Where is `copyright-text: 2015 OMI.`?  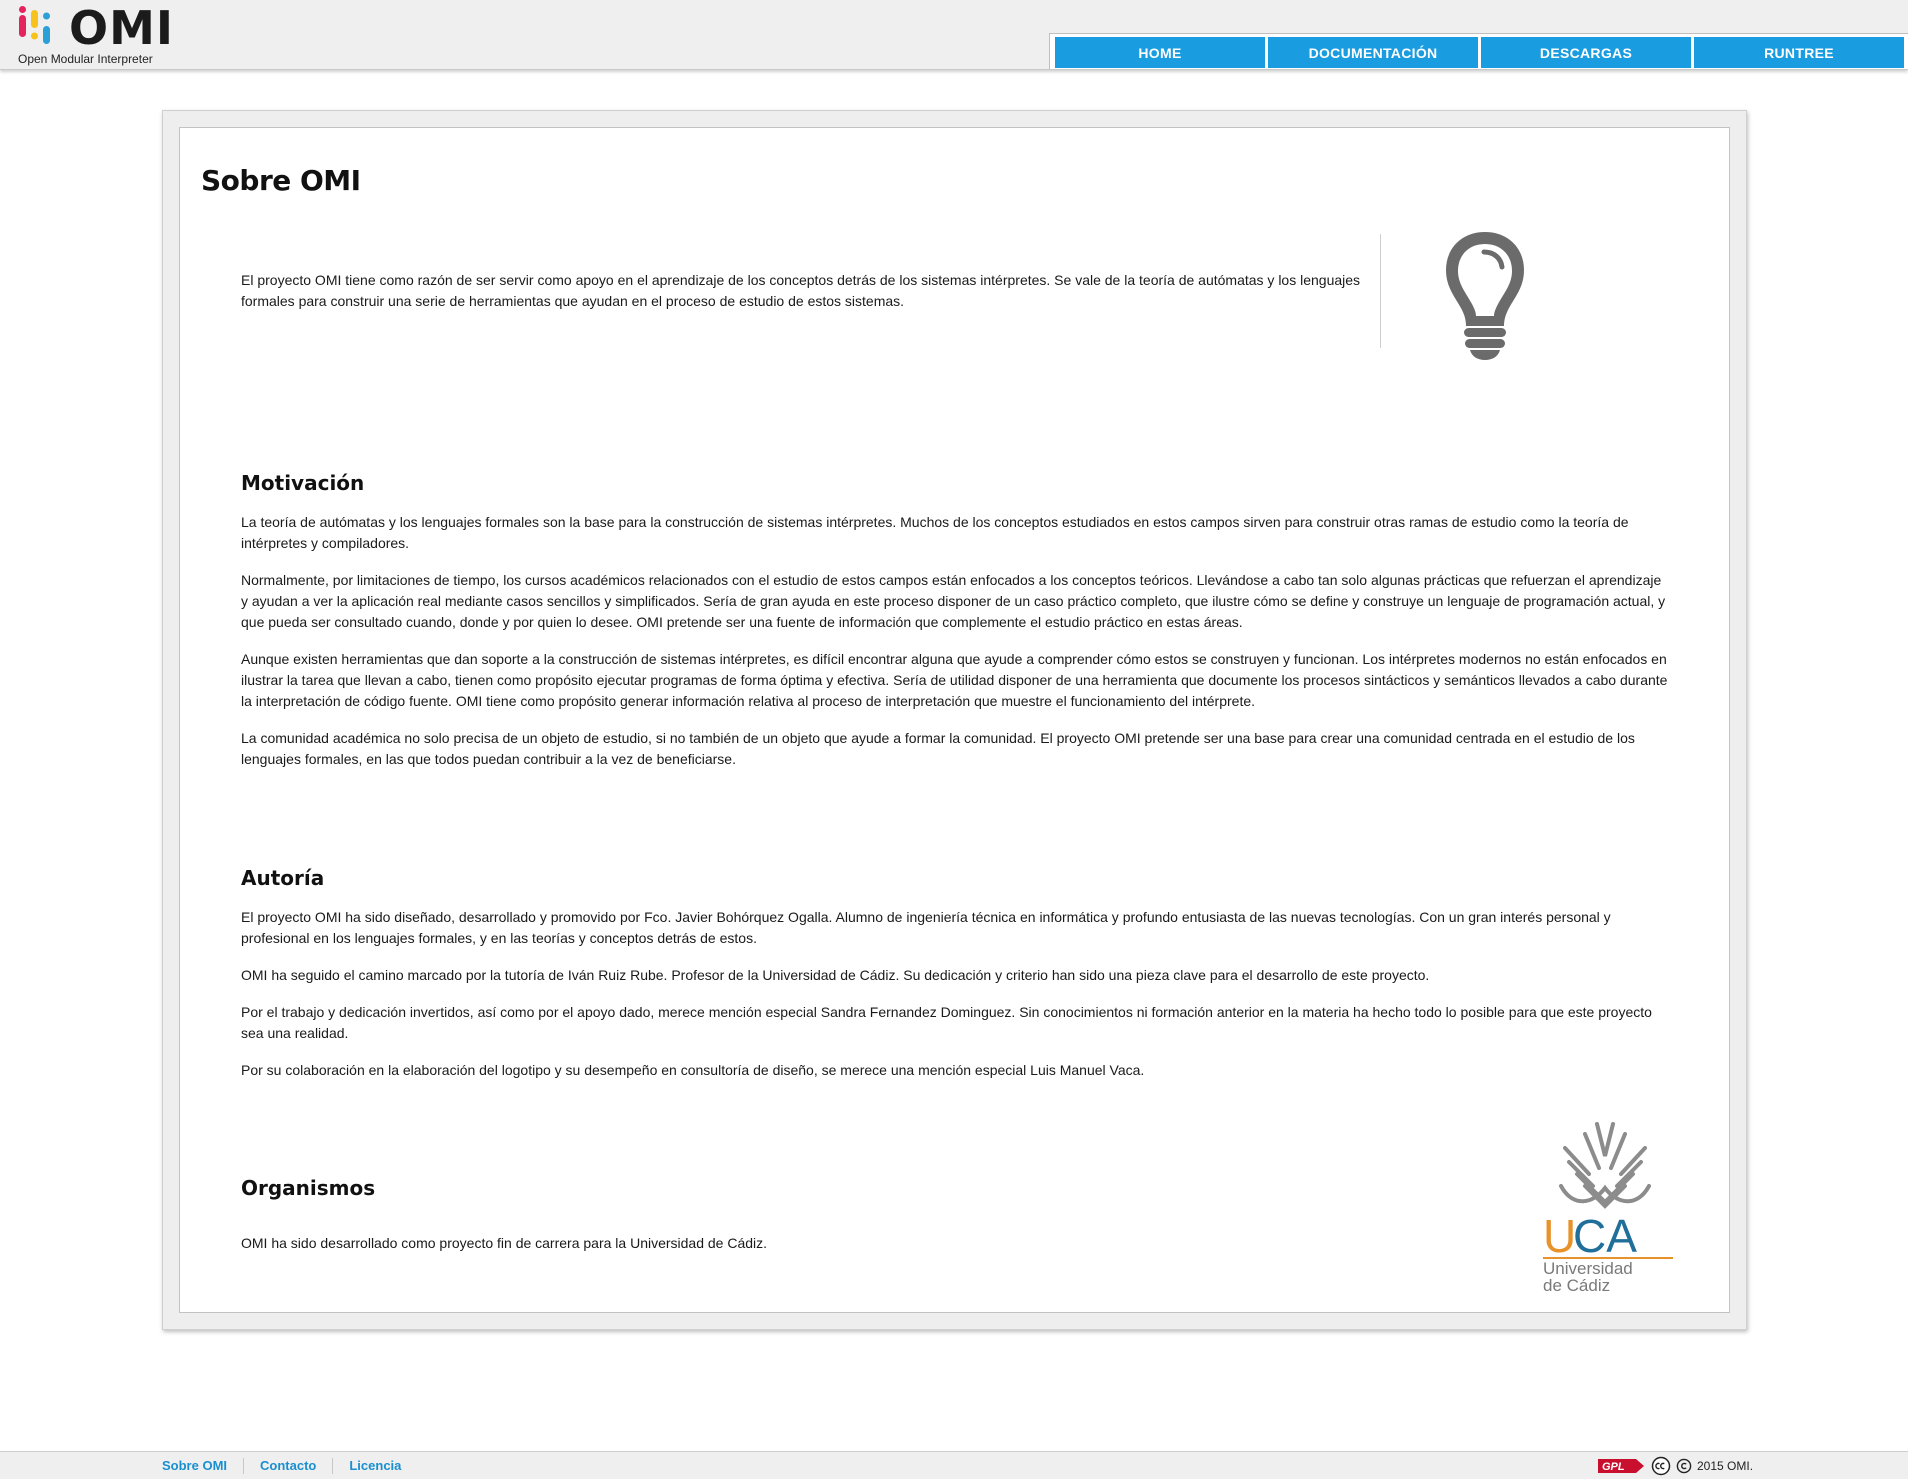 copyright-text: 2015 OMI. is located at coordinates (1725, 1466).